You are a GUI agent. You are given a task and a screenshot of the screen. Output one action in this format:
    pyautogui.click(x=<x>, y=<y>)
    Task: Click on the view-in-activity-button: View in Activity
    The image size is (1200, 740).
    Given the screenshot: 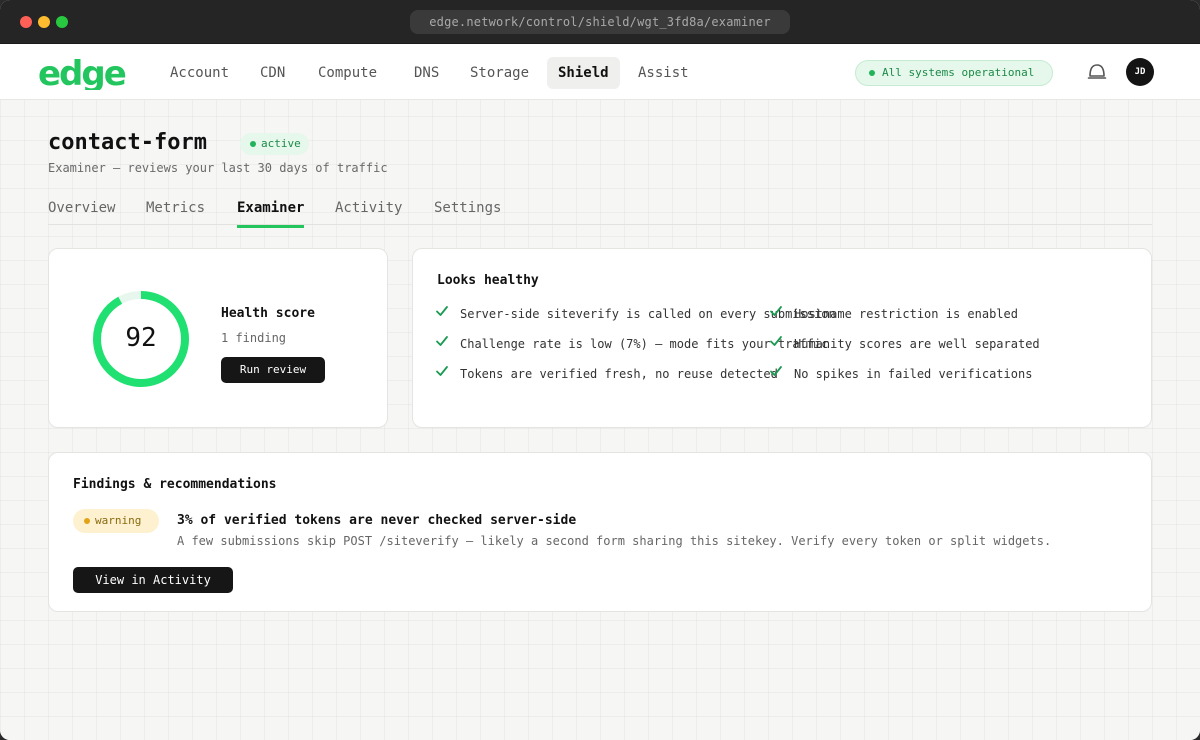 What is the action you would take?
    pyautogui.click(x=153, y=580)
    